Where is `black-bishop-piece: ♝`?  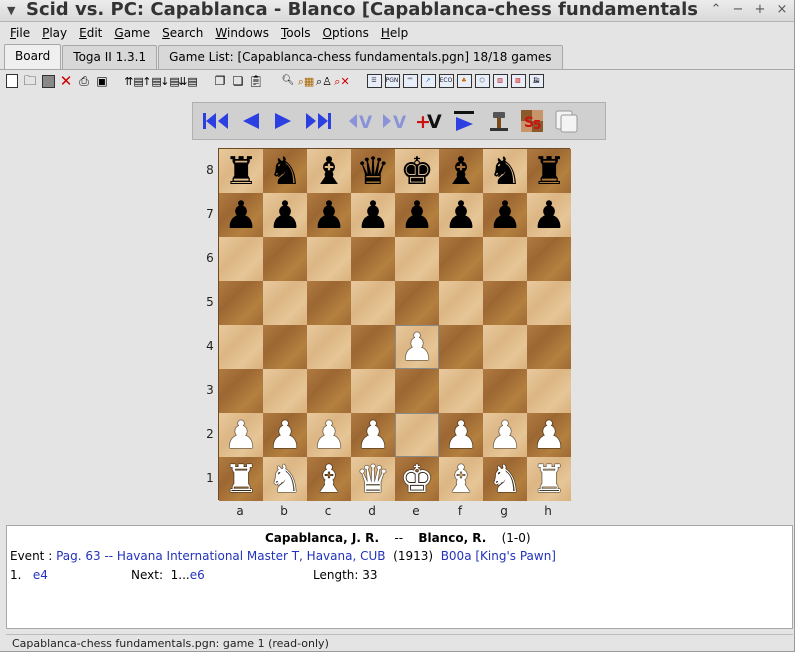 black-bishop-piece: ♝ is located at coordinates (329, 171).